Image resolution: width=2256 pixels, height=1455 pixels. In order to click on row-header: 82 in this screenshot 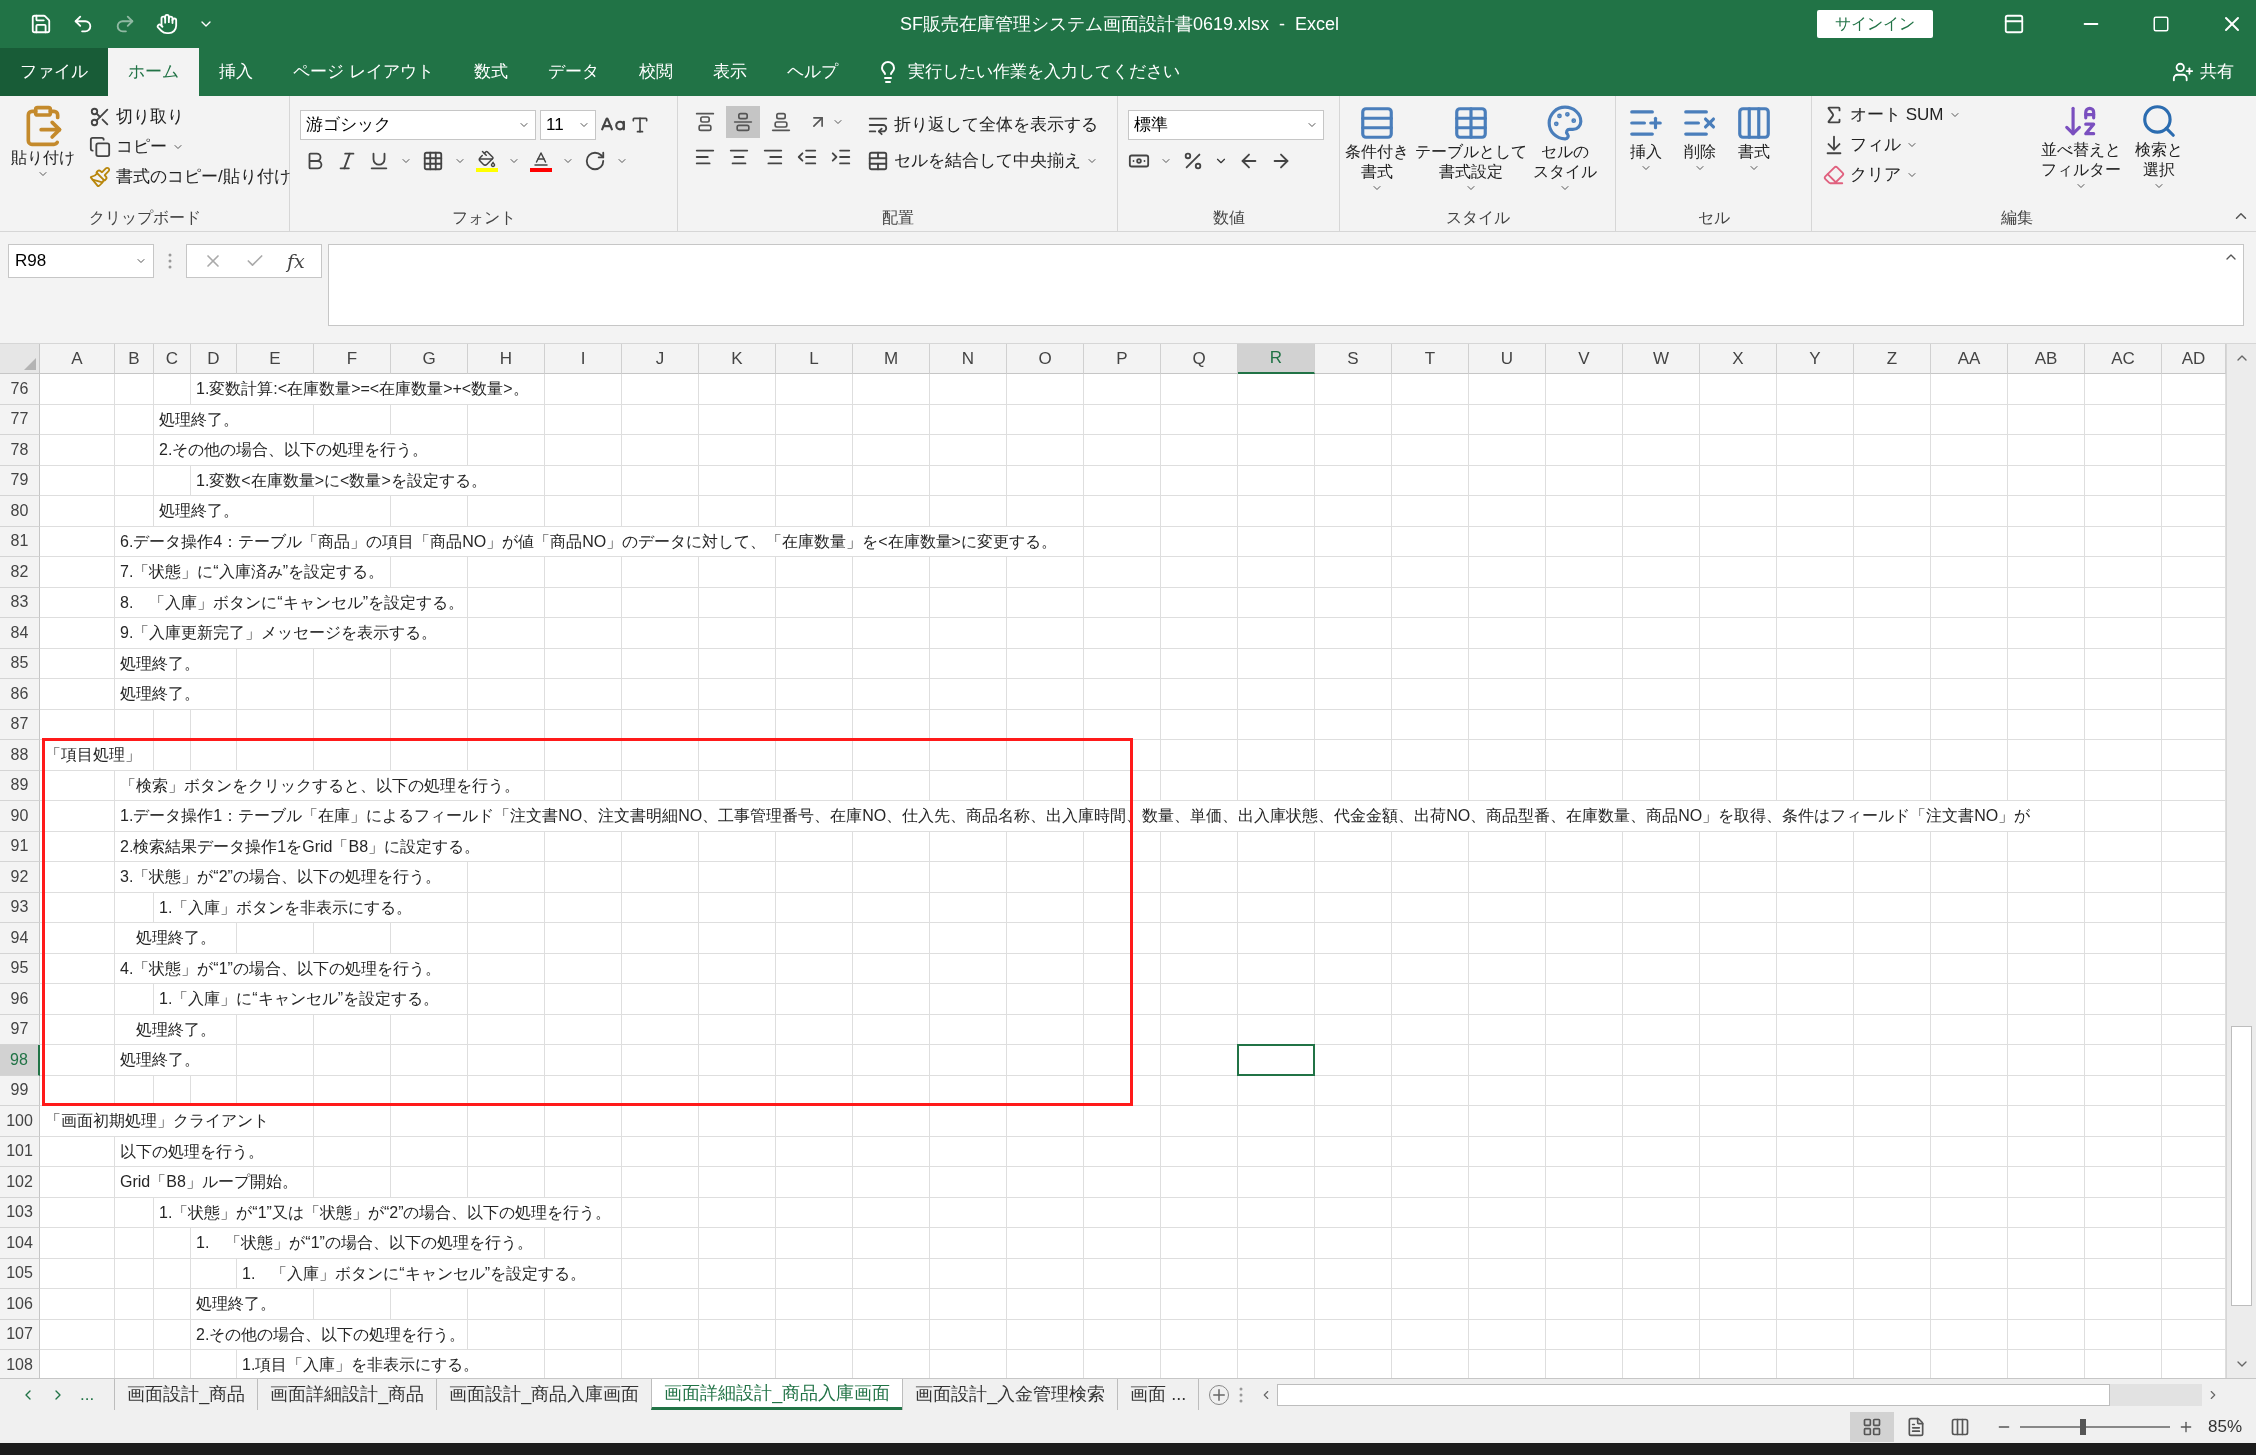, I will do `click(20, 572)`.